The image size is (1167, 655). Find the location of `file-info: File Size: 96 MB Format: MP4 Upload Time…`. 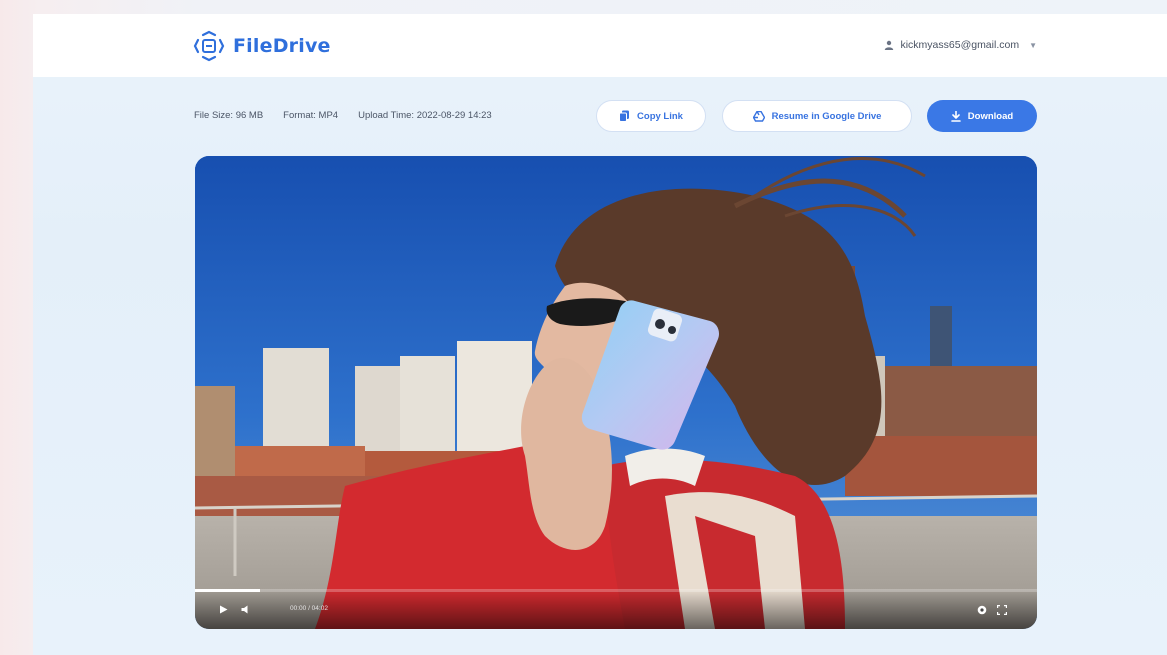

file-info: File Size: 96 MB Format: MP4 Upload Time… is located at coordinates (343, 118).